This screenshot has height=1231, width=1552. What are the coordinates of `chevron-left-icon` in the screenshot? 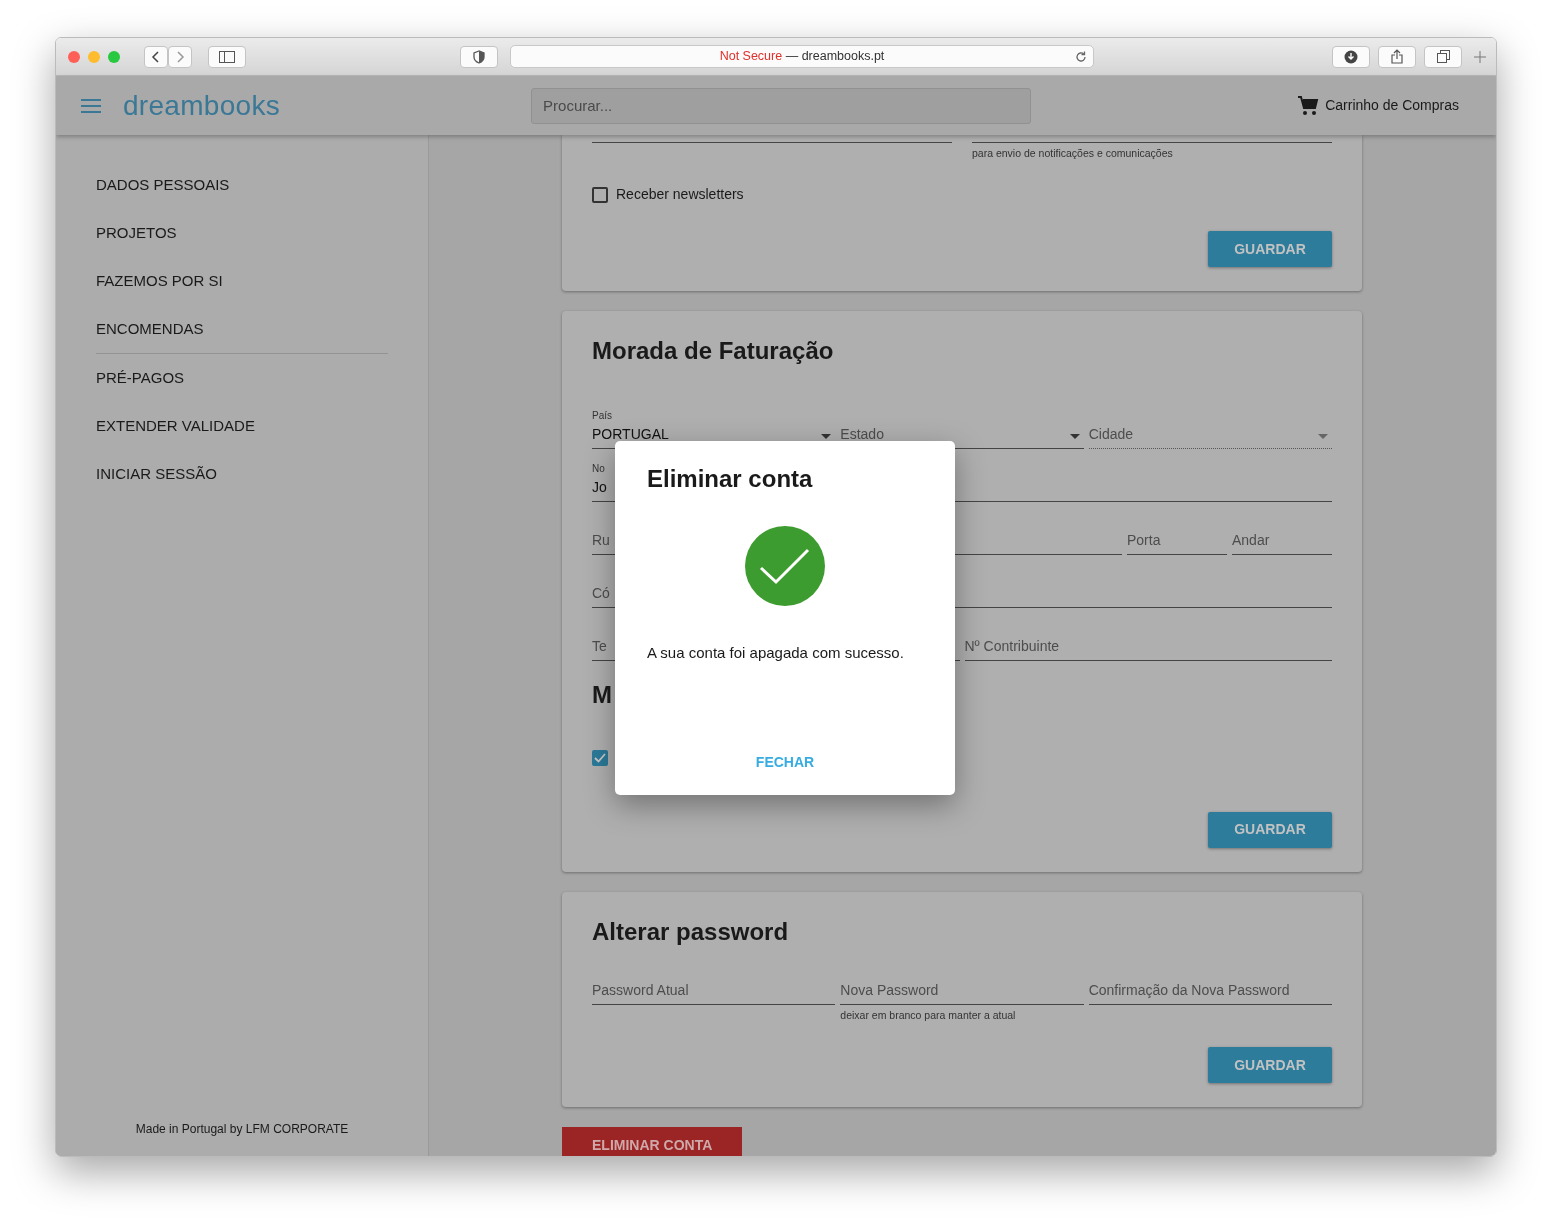 It's located at (156, 56).